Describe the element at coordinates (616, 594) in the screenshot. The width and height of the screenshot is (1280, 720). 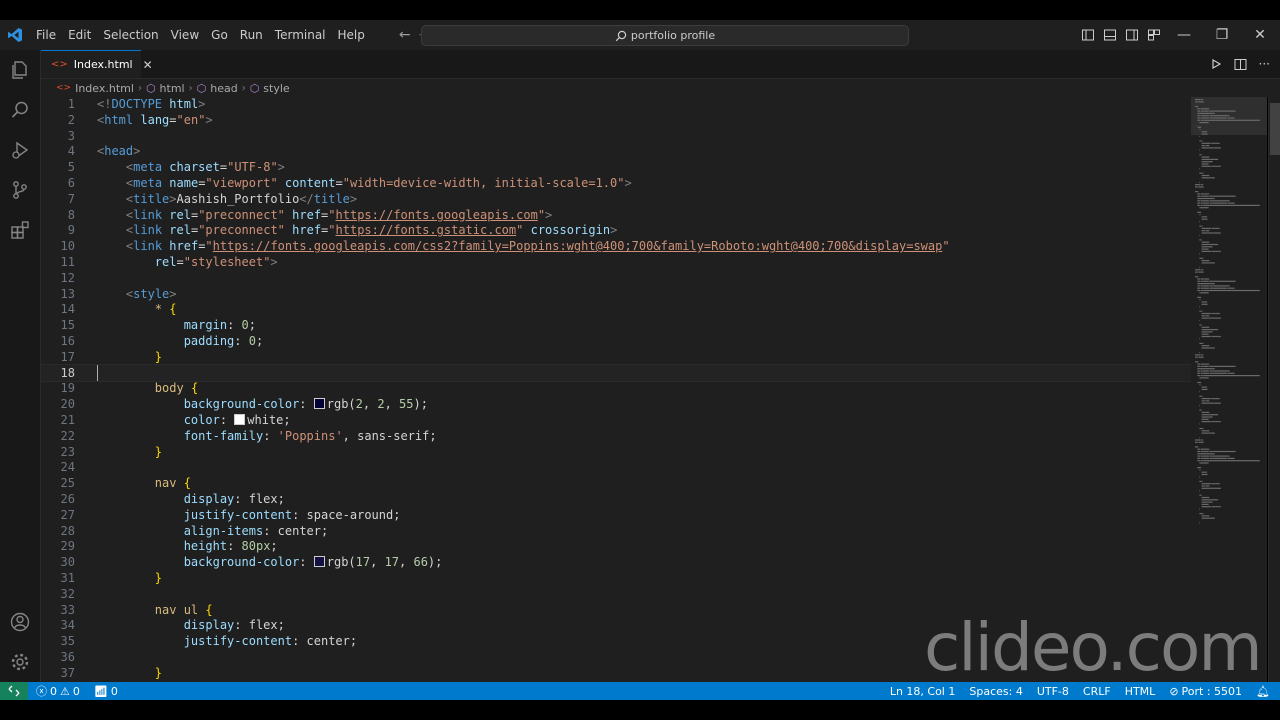
I see `code-line: 32` at that location.